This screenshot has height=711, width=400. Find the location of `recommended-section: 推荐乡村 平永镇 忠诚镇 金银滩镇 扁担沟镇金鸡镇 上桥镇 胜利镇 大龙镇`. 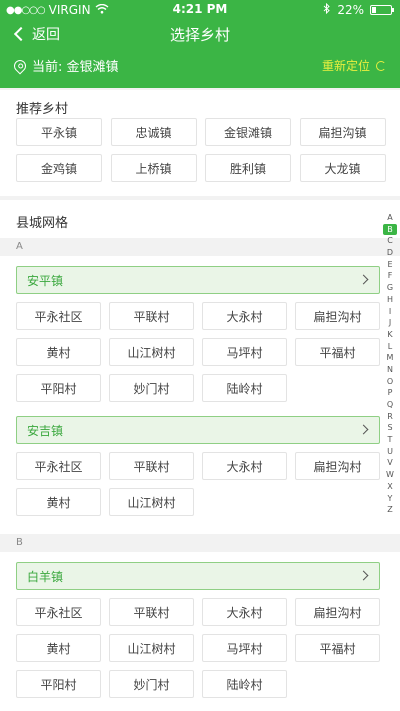

recommended-section: 推荐乡村 平永镇 忠诚镇 金银滩镇 扁担沟镇金鸡镇 上桥镇 胜利镇 大龙镇 is located at coordinates (200, 143).